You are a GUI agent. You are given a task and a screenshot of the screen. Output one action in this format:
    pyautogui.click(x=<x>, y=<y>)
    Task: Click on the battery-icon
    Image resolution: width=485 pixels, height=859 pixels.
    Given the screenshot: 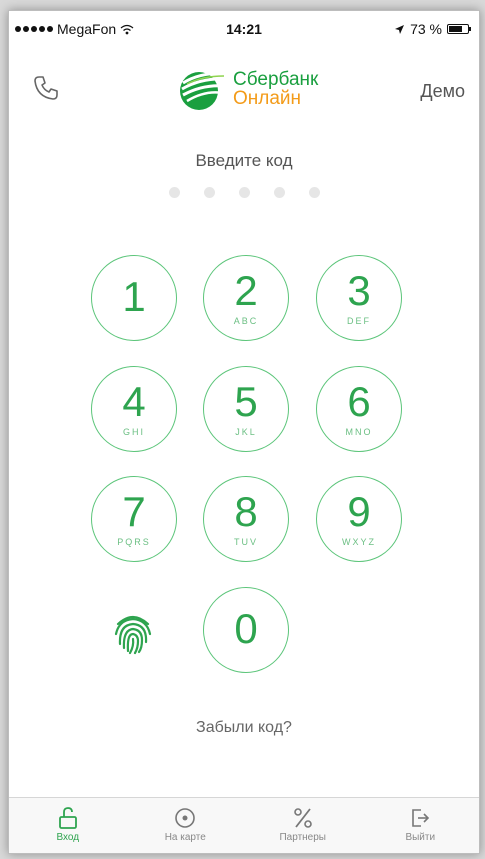 What is the action you would take?
    pyautogui.click(x=459, y=29)
    